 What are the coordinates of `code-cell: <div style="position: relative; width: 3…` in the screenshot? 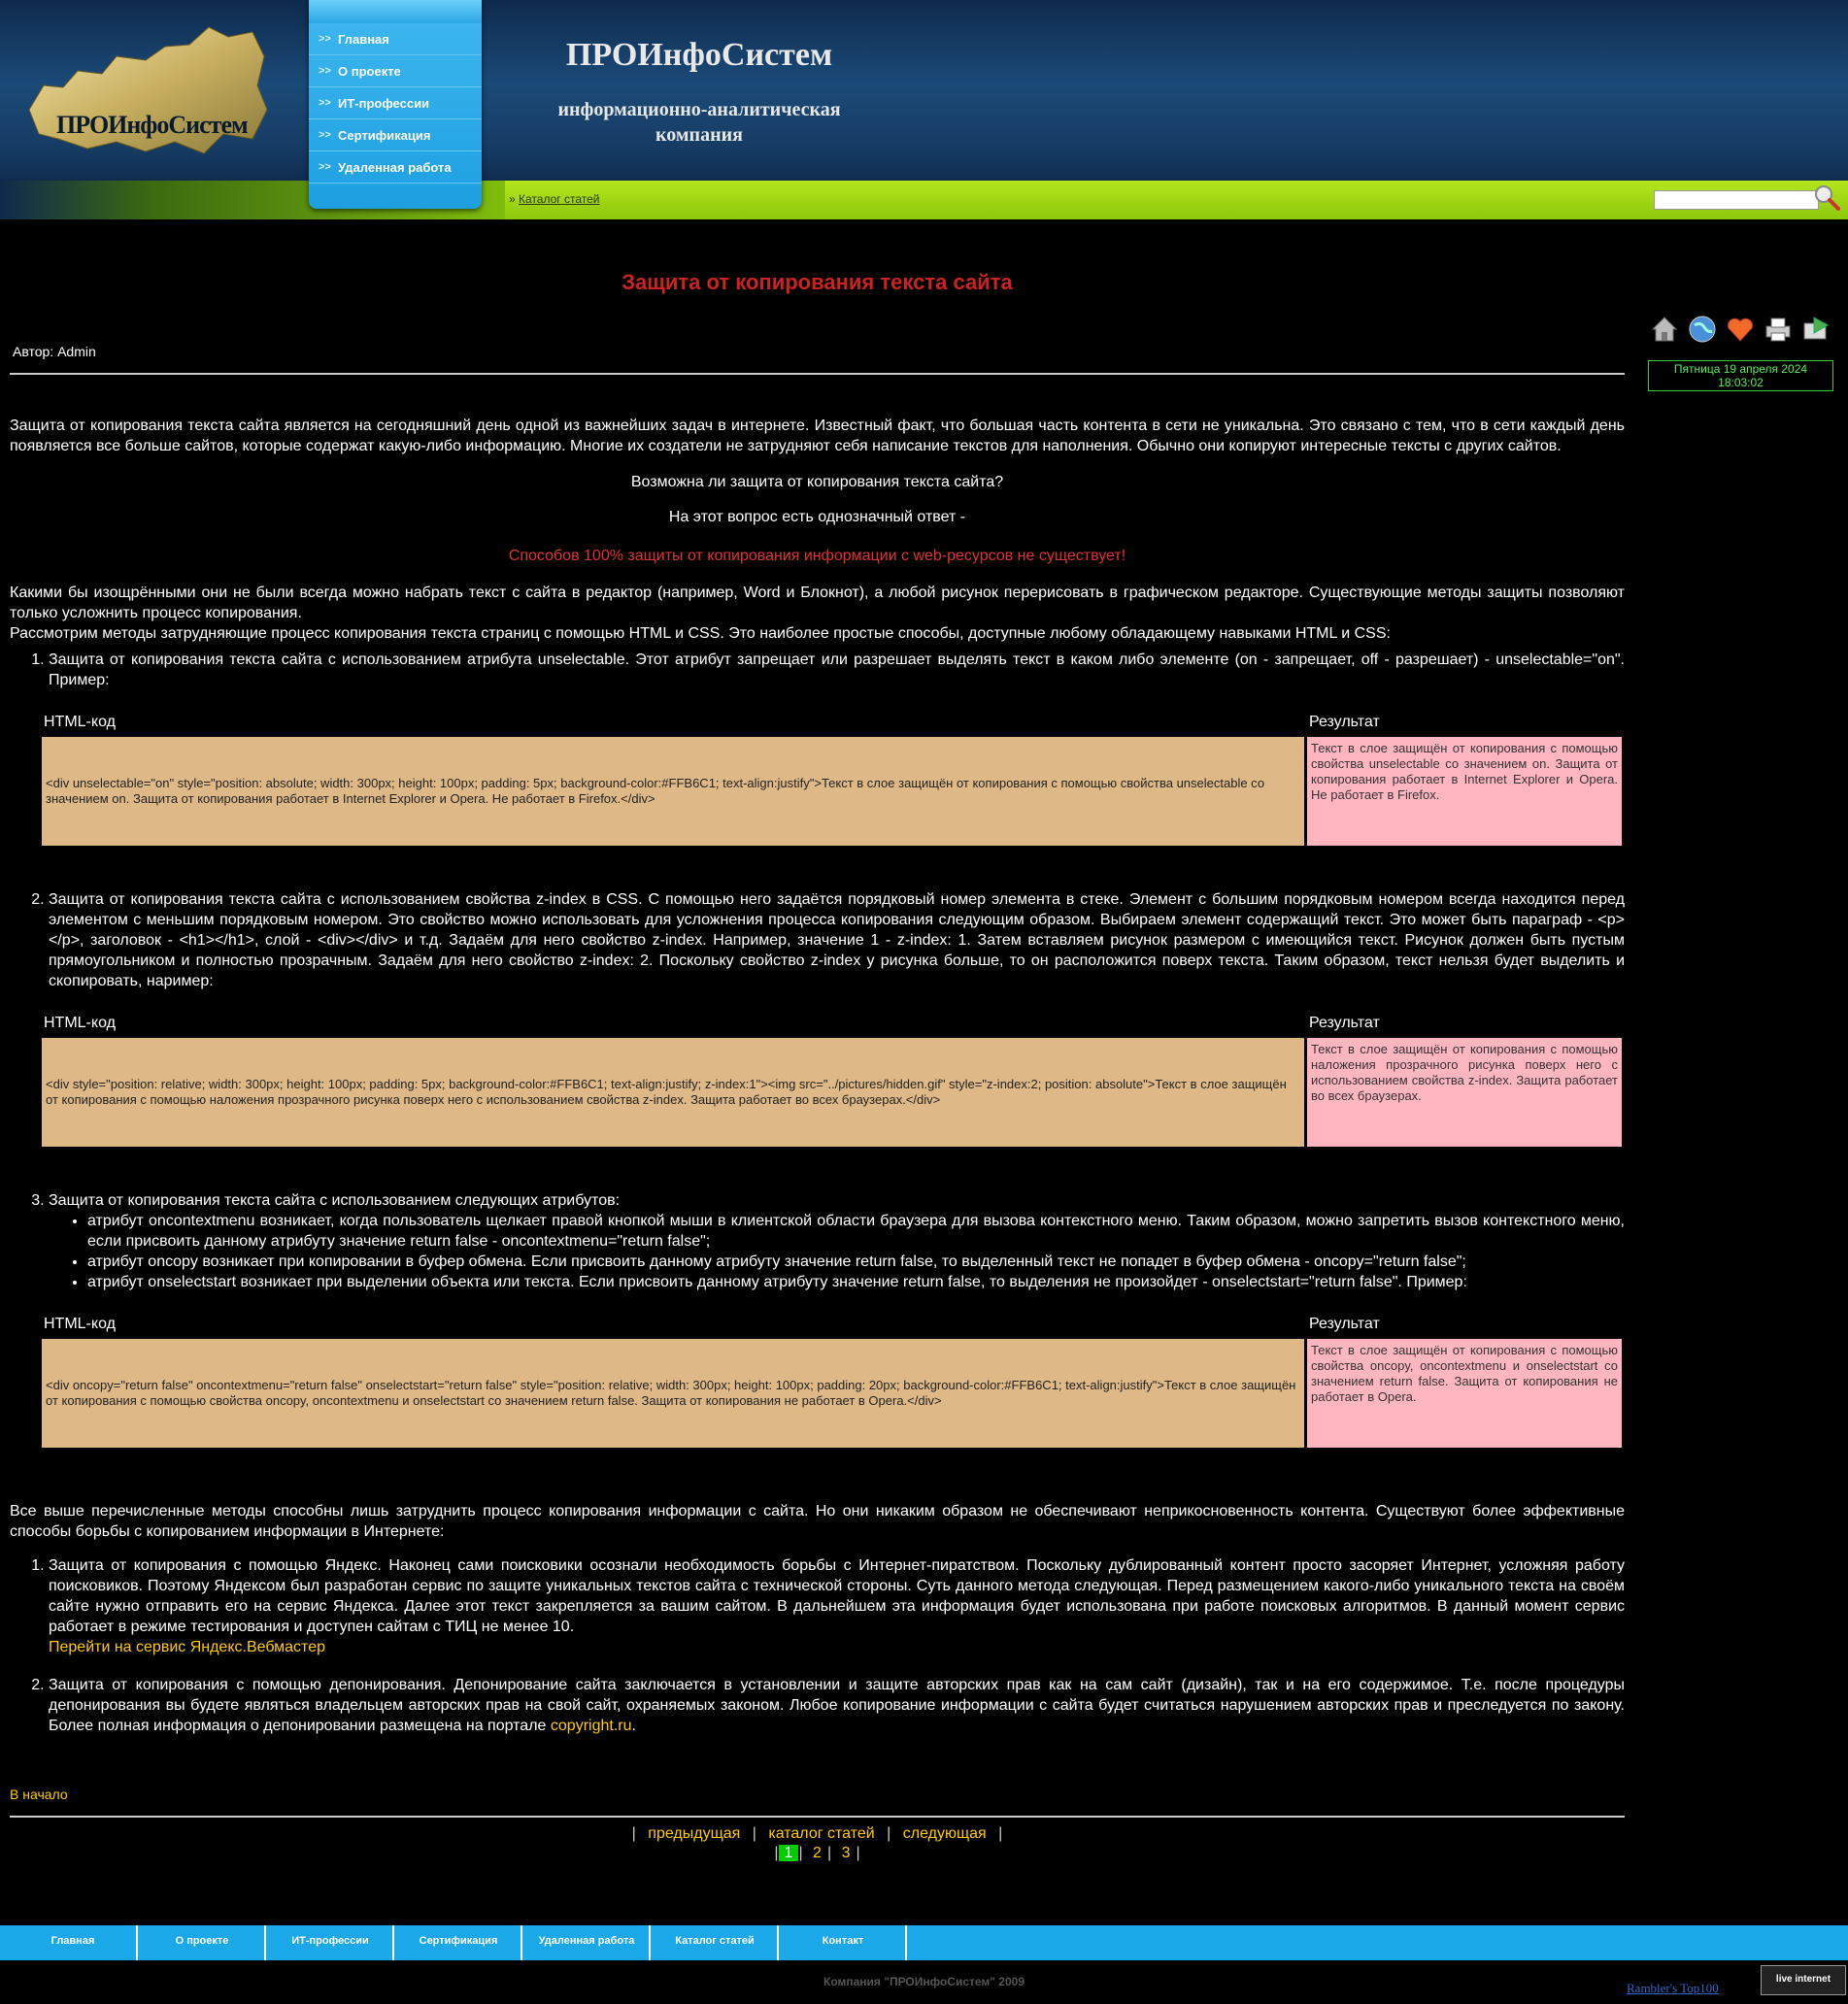 It's located at (673, 1092).